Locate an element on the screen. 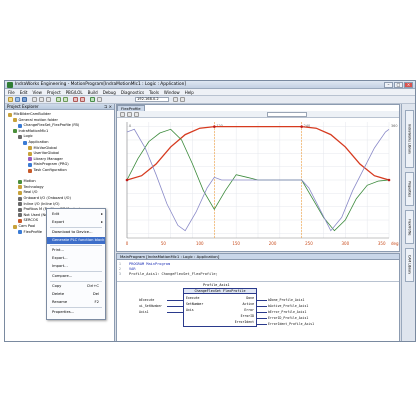 This screenshot has width=420, height=420. connect-icon is located at coordinates (175, 99).